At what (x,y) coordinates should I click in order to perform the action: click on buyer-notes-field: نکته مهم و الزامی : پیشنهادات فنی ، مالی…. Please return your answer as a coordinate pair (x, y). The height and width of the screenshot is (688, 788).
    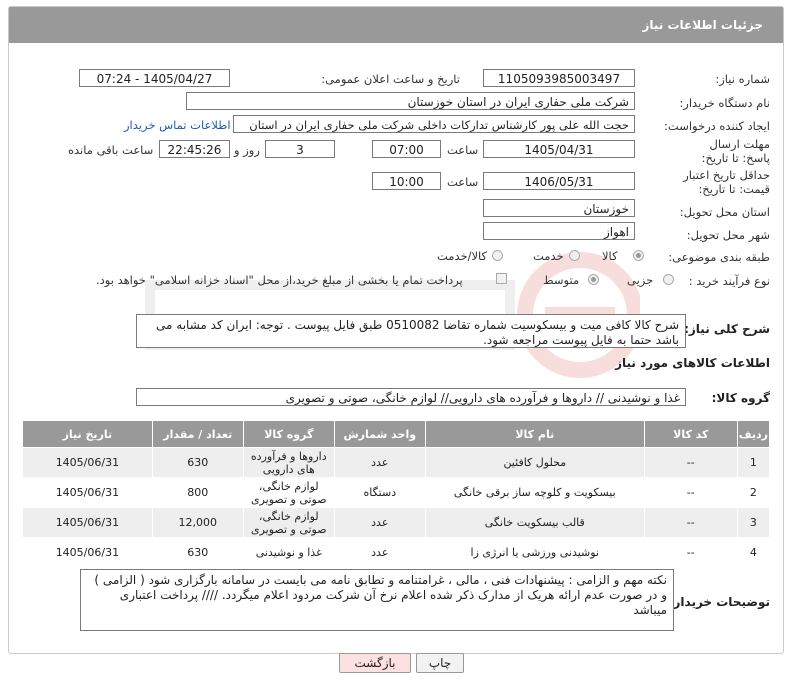
    Looking at the image, I should click on (377, 600).